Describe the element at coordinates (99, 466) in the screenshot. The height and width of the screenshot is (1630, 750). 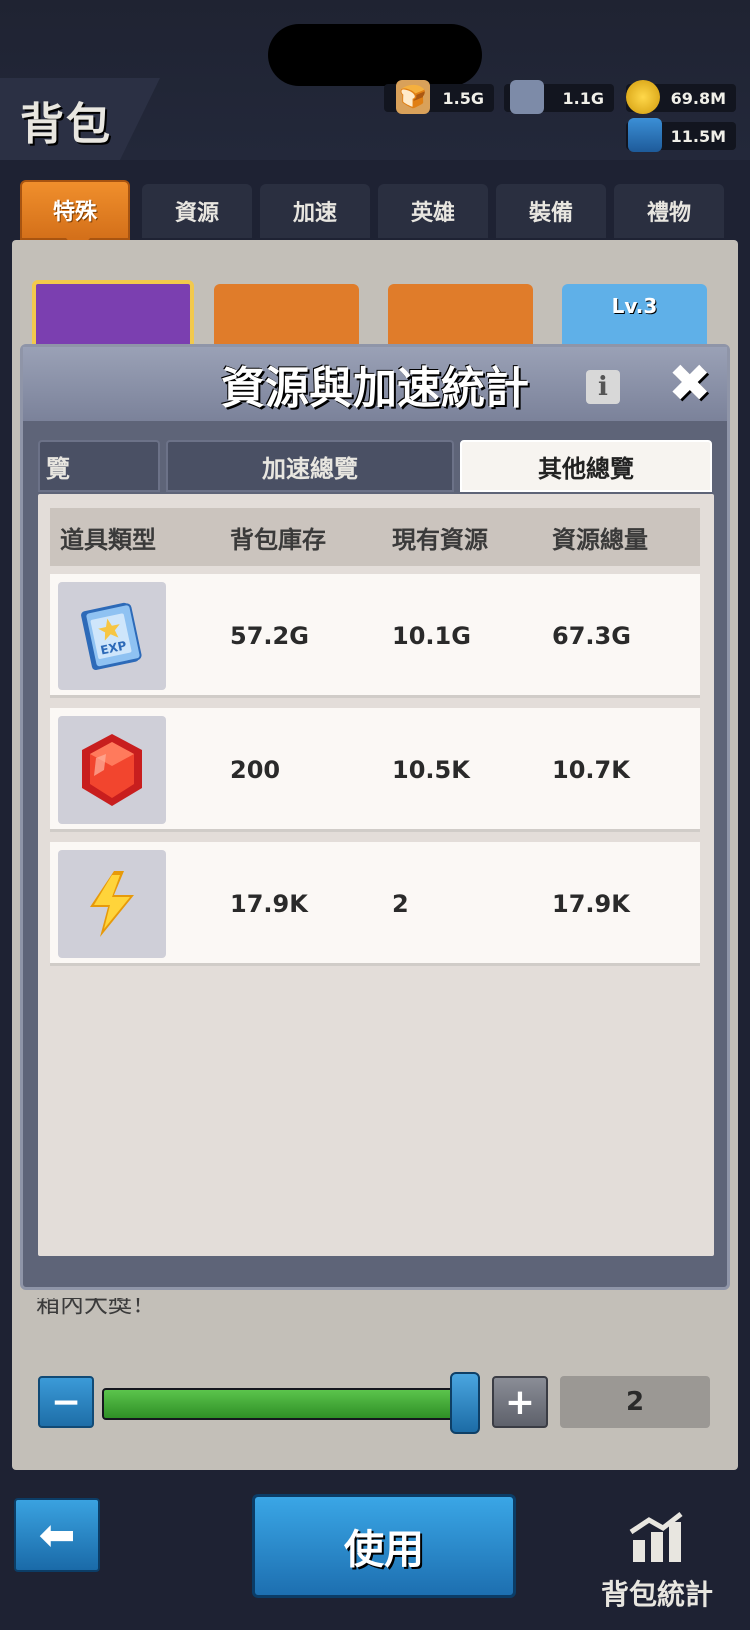
I see `modal-tab-resources-overview: 覽` at that location.